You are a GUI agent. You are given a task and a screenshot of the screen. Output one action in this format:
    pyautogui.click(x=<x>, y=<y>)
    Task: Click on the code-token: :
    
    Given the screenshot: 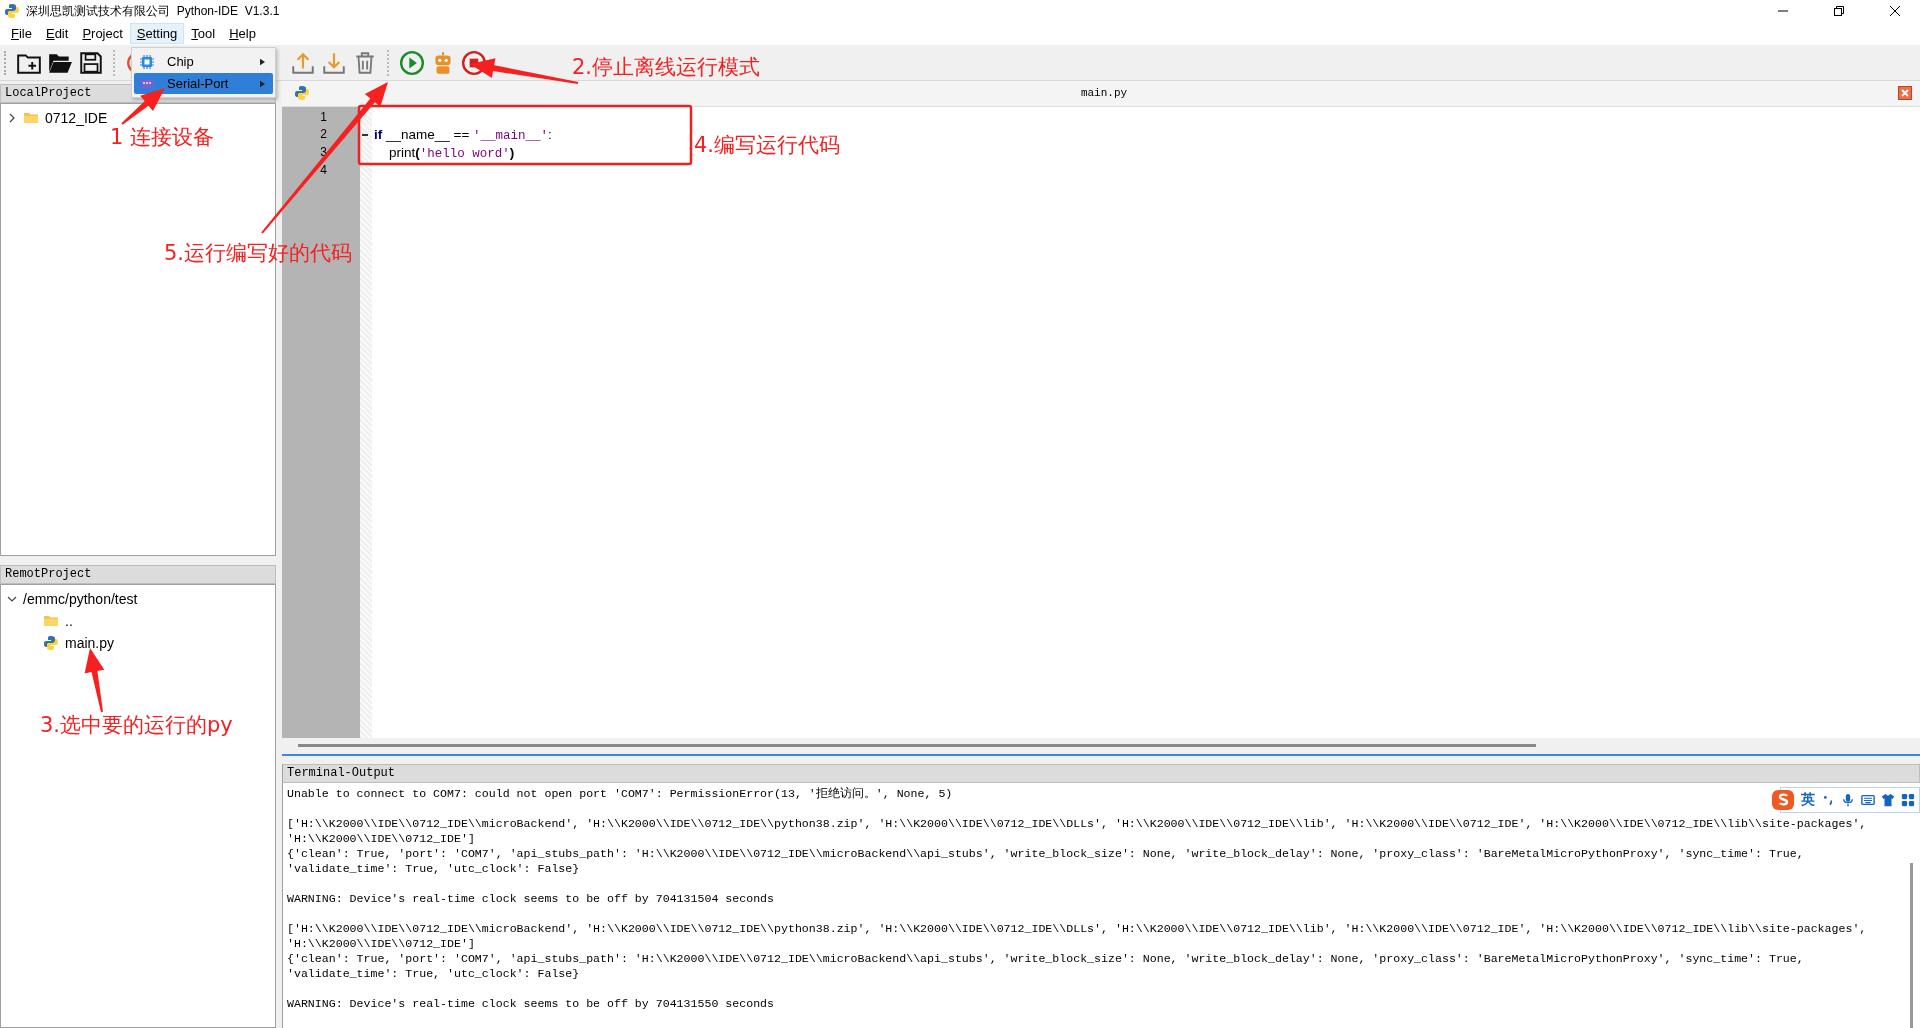 What is the action you would take?
    pyautogui.click(x=550, y=135)
    